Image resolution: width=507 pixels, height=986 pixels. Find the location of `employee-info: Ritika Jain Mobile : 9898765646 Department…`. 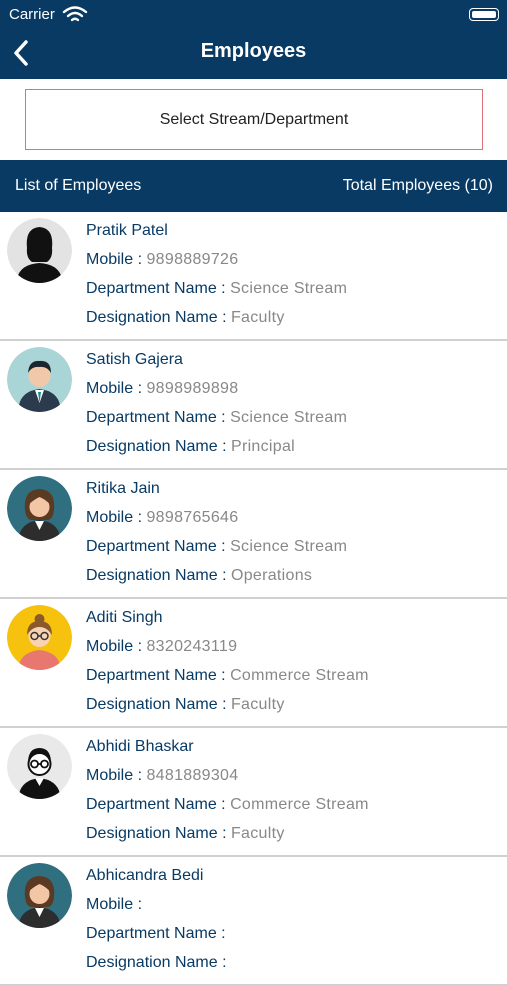

employee-info: Ritika Jain Mobile : 9898765646 Department… is located at coordinates (292, 538).